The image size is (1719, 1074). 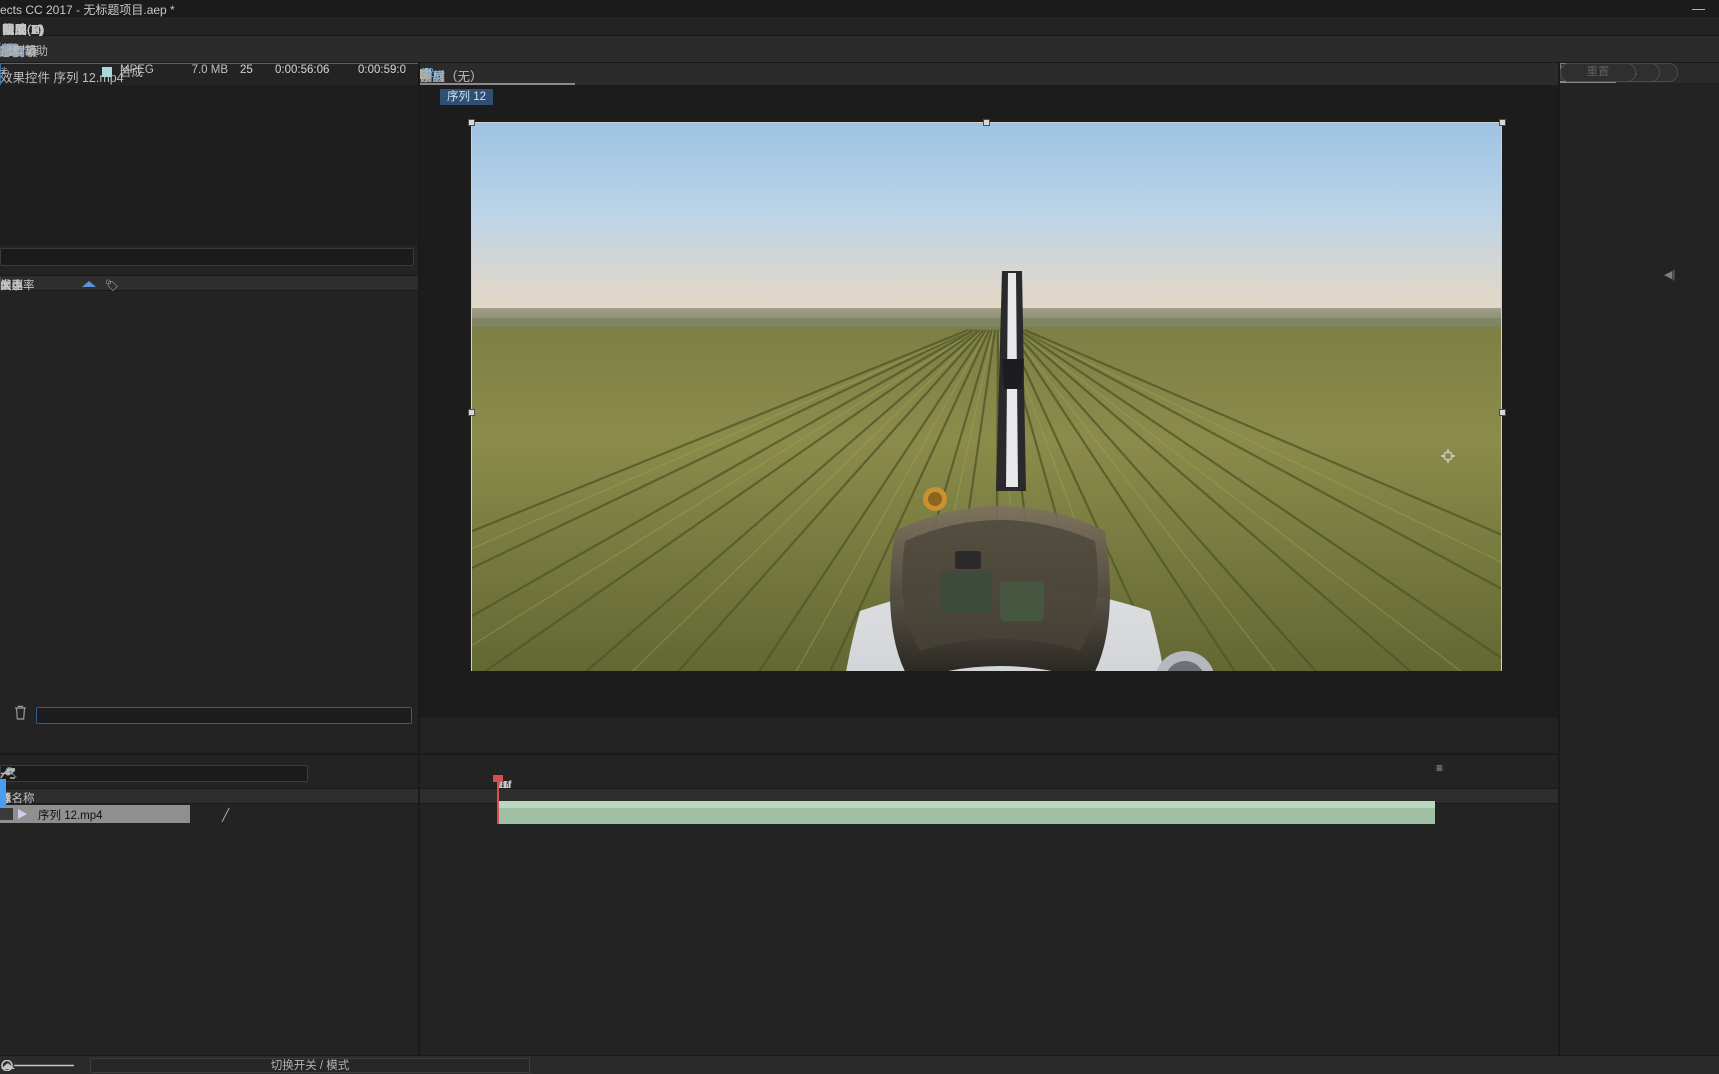 I want to click on timeline-playhead-handle, so click(x=498, y=778).